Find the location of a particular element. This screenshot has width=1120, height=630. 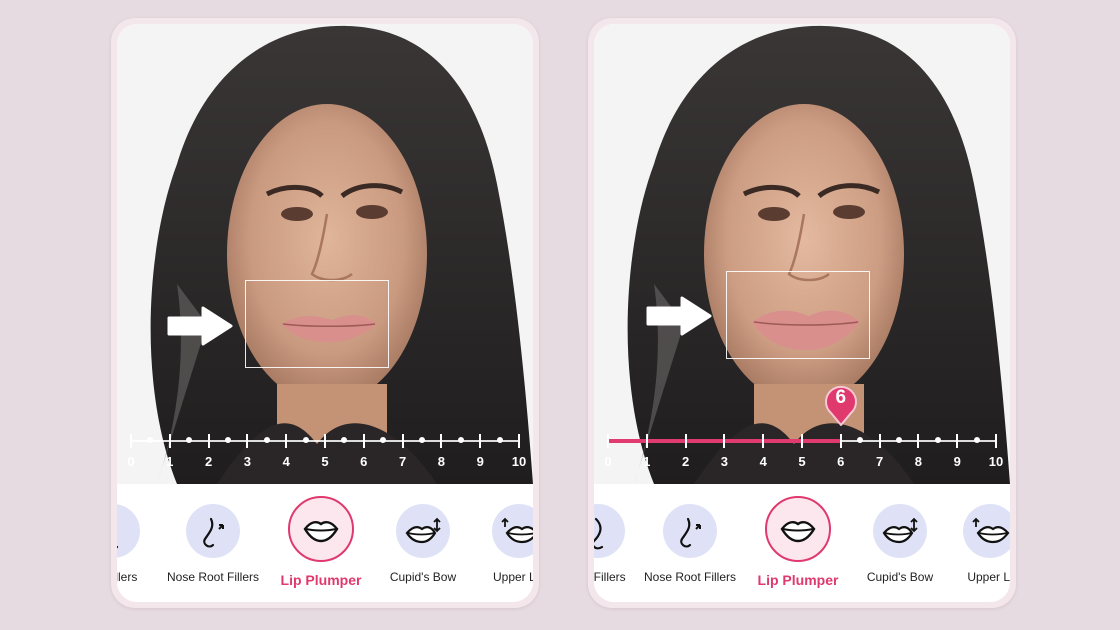

intensity-slider: 0 1 2 3 4 5 6 7 8 9 10 is located at coordinates (326, 453).